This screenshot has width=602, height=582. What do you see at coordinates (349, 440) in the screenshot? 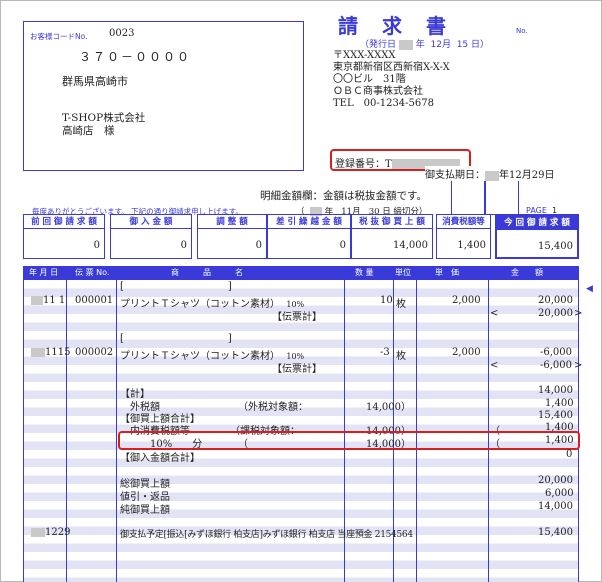
I see `highlight-tax-rate-row` at bounding box center [349, 440].